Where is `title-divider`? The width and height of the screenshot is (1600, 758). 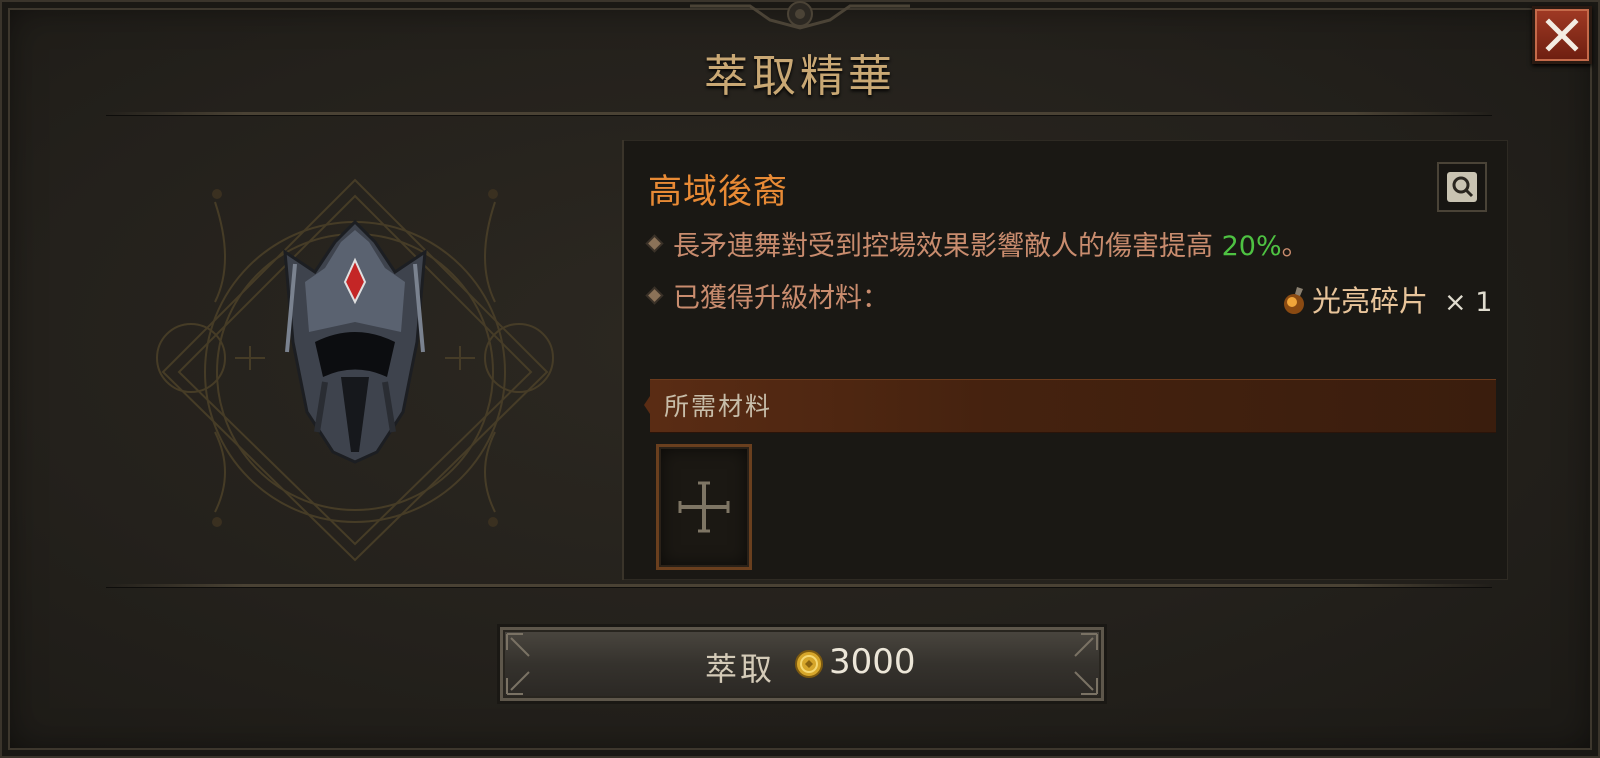 title-divider is located at coordinates (799, 113).